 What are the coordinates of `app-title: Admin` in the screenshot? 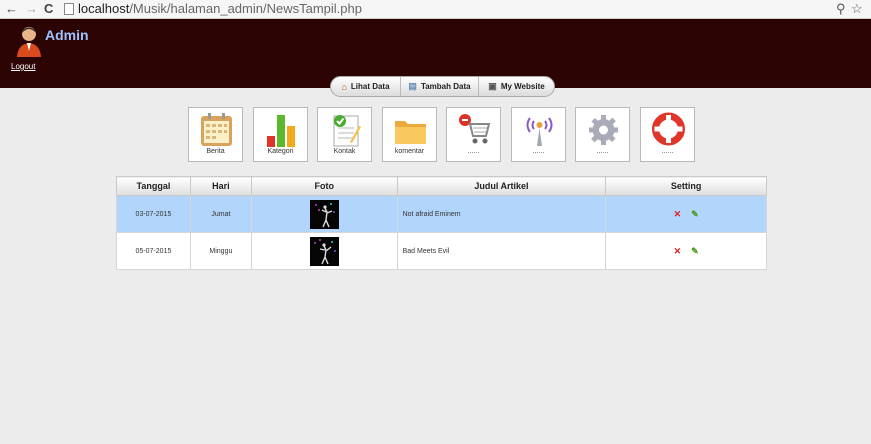 It's located at (67, 35).